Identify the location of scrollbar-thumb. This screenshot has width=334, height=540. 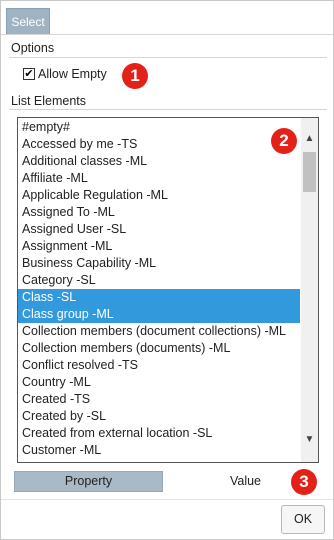
(309, 172).